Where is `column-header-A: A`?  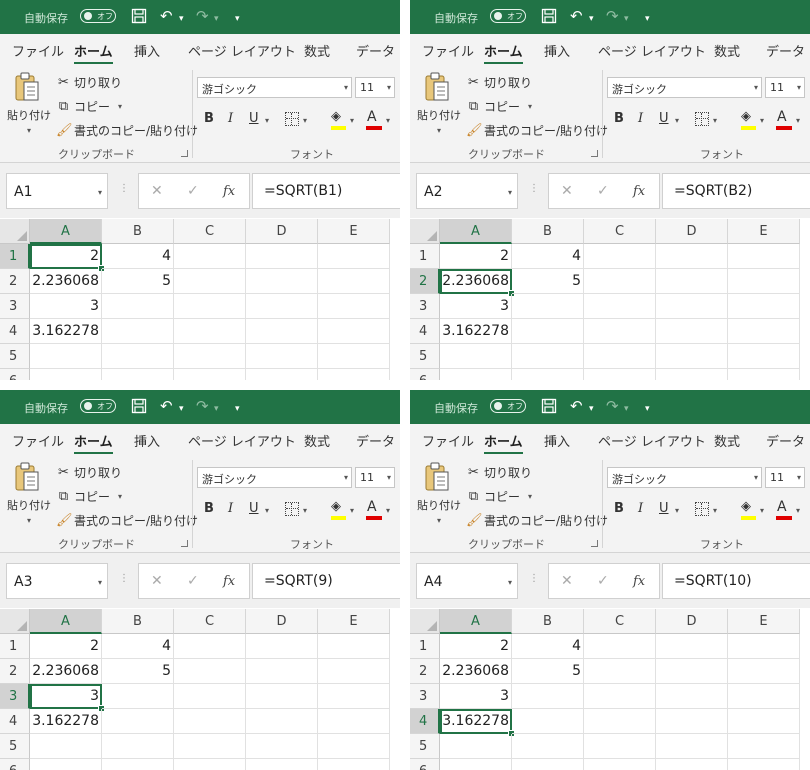 column-header-A: A is located at coordinates (66, 231).